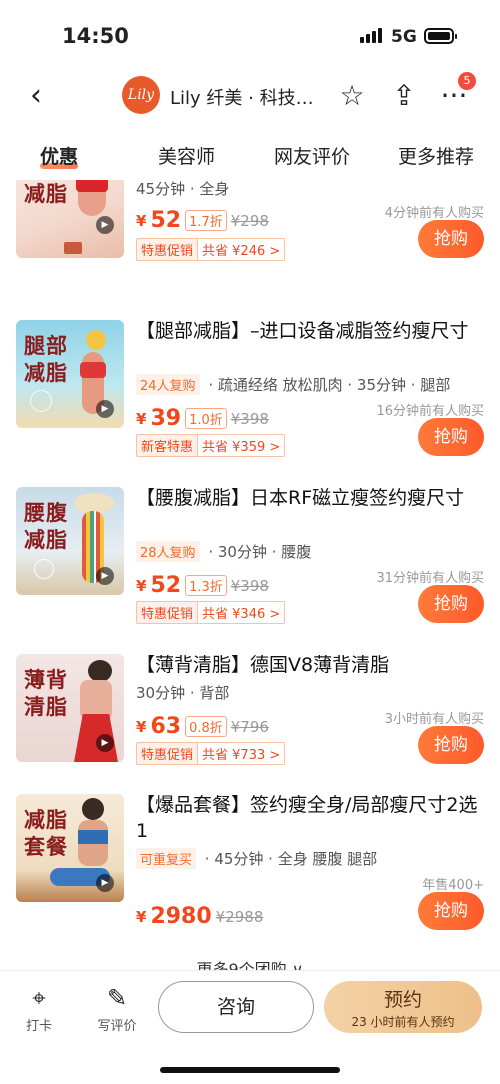 The width and height of the screenshot is (500, 1084). I want to click on deal-title: 【薄背清脂】德国V8薄背清脂, so click(311, 665).